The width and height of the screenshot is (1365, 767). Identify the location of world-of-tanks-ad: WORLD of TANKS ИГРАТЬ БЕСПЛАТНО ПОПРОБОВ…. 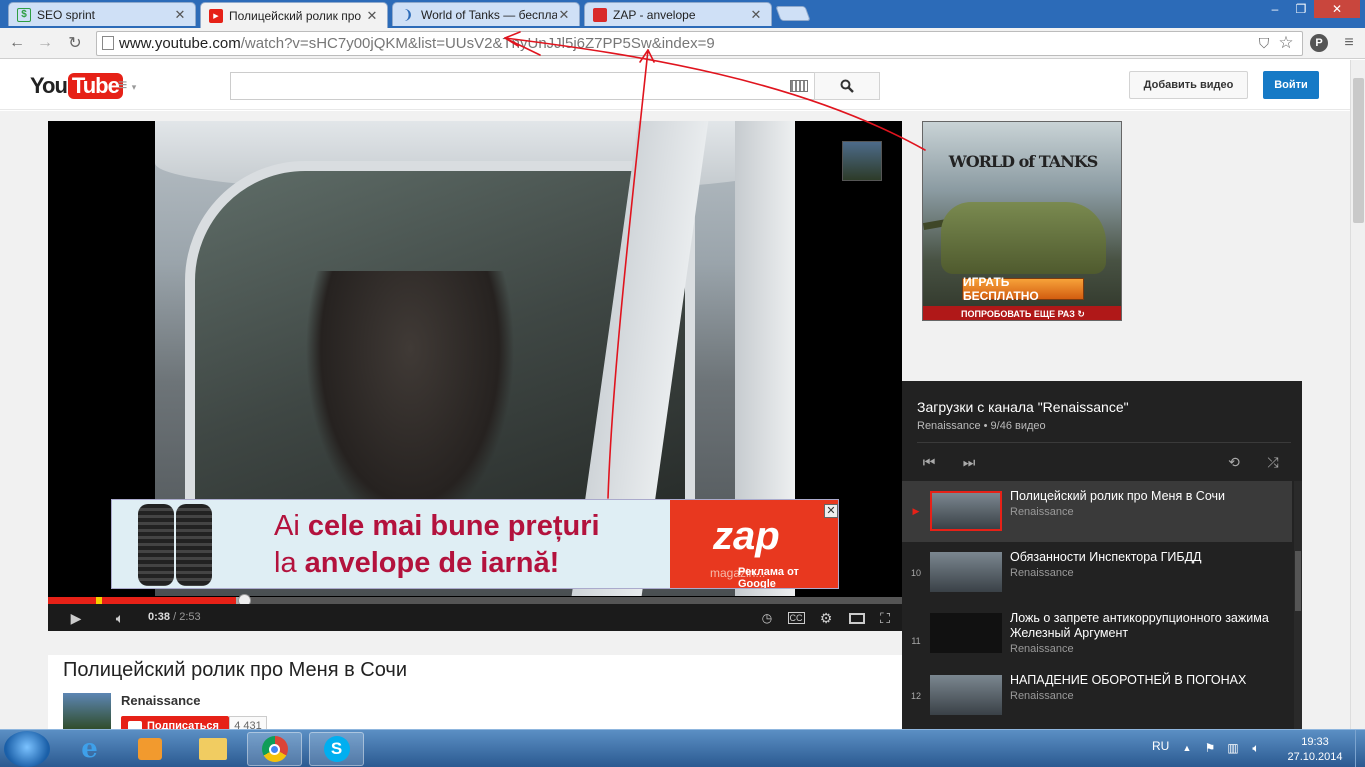
(1022, 221).